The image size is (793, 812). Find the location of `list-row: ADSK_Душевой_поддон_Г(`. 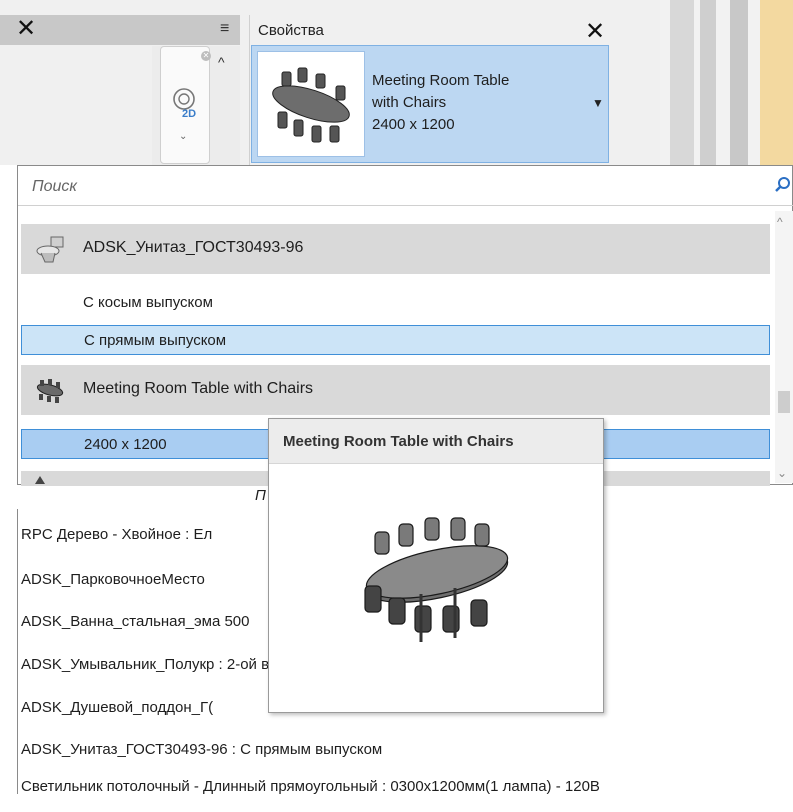

list-row: ADSK_Душевой_поддон_Г( is located at coordinates (146, 716).